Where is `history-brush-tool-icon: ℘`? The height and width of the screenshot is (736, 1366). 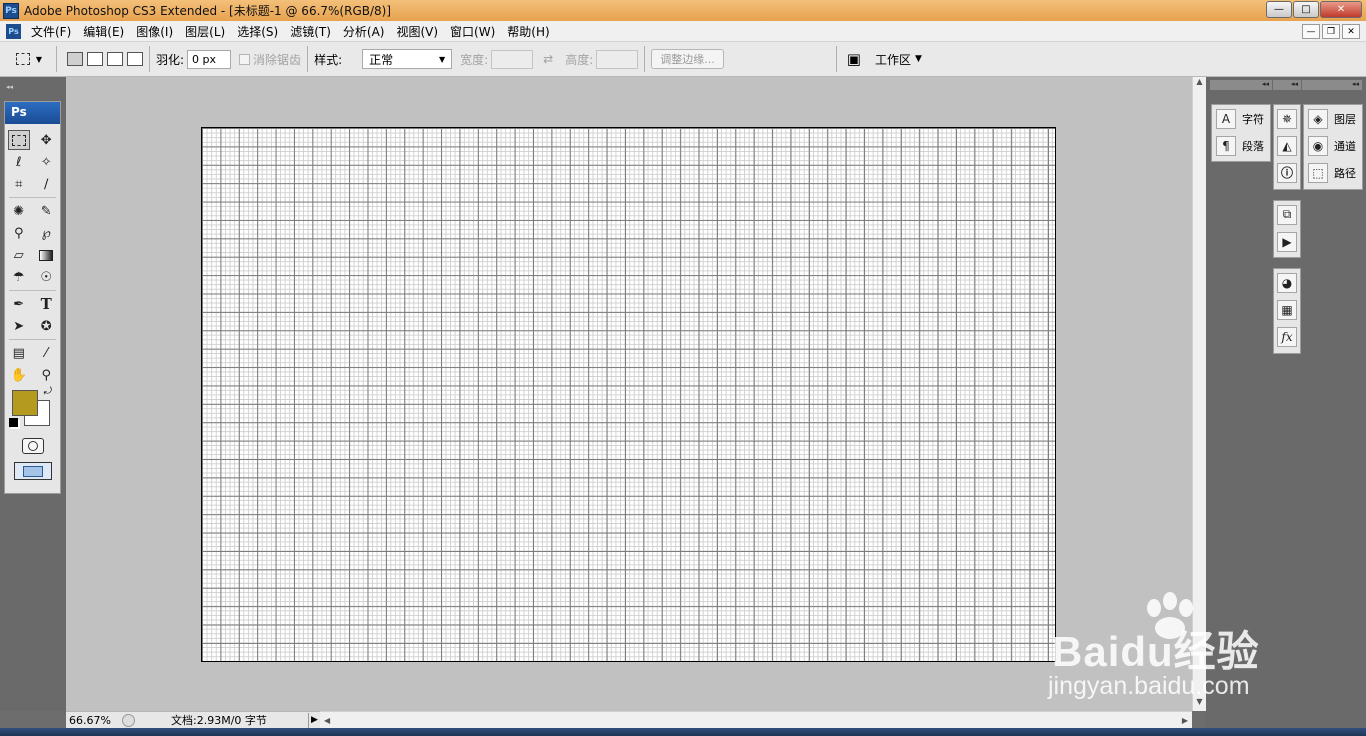 history-brush-tool-icon: ℘ is located at coordinates (46, 233).